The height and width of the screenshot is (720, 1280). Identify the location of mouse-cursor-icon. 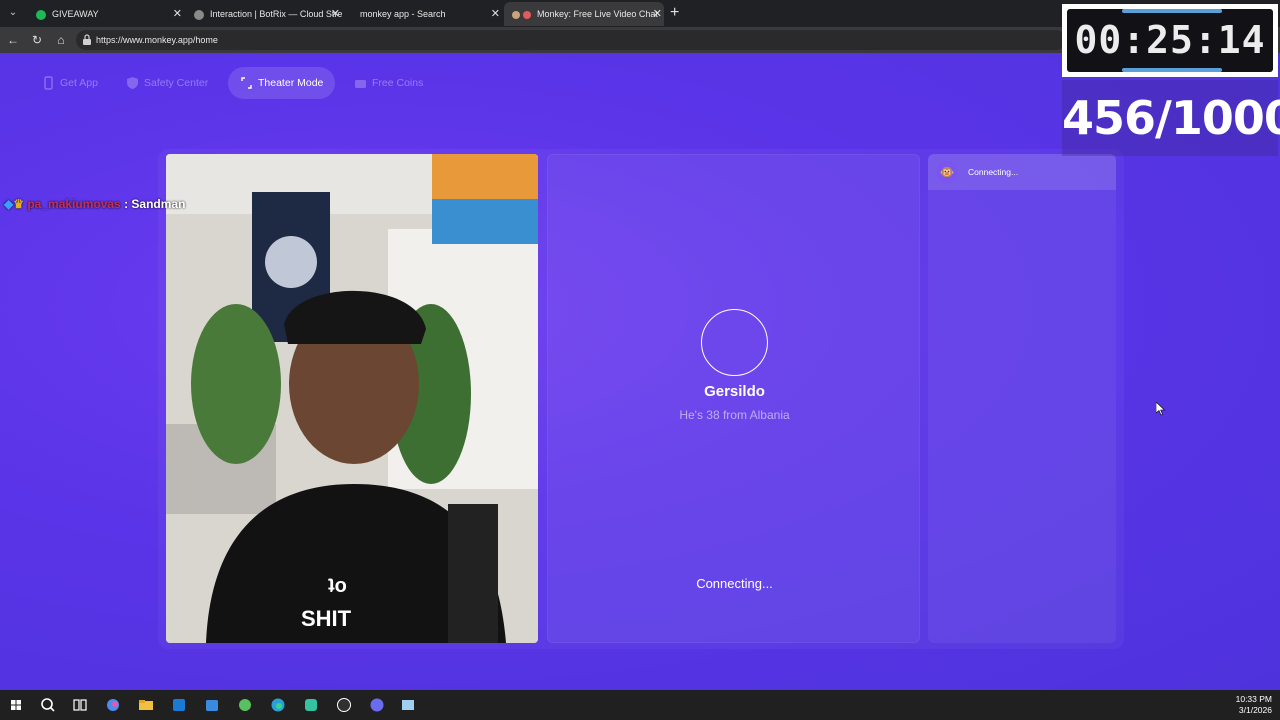
(1161, 409).